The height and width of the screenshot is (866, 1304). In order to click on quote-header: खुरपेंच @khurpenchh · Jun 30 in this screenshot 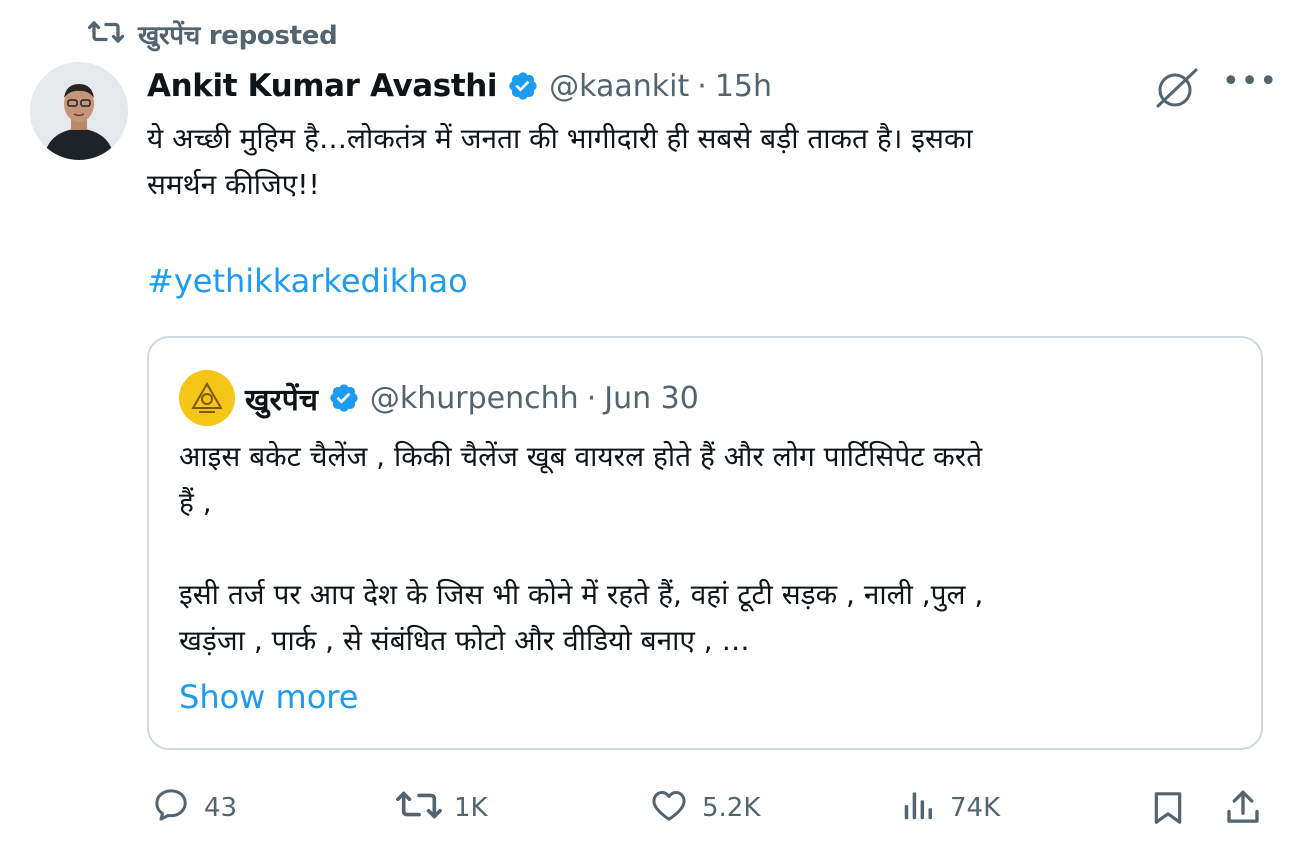, I will do `click(472, 398)`.